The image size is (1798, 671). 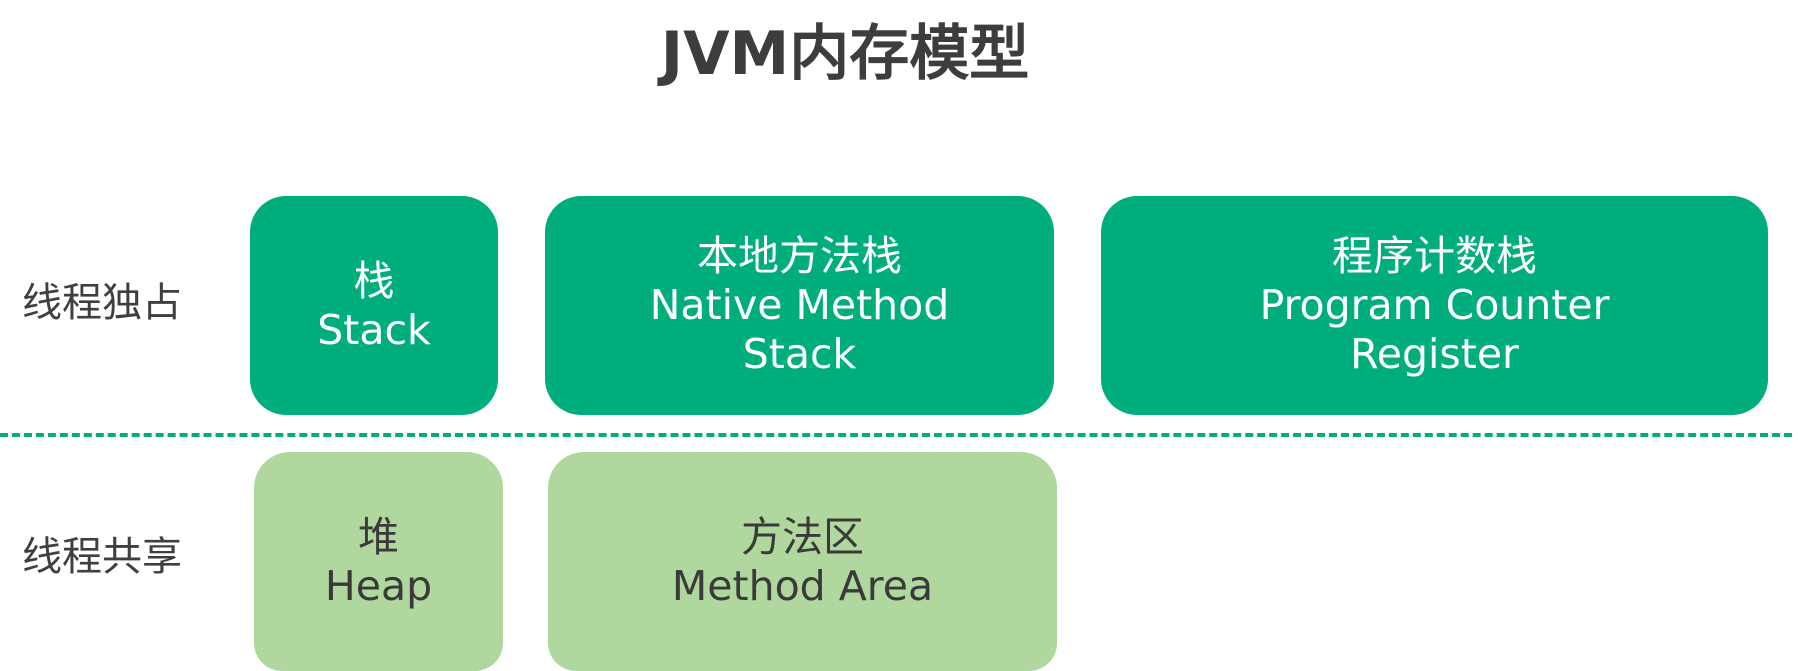 I want to click on stack-box: 栈 Stack, so click(x=374, y=305).